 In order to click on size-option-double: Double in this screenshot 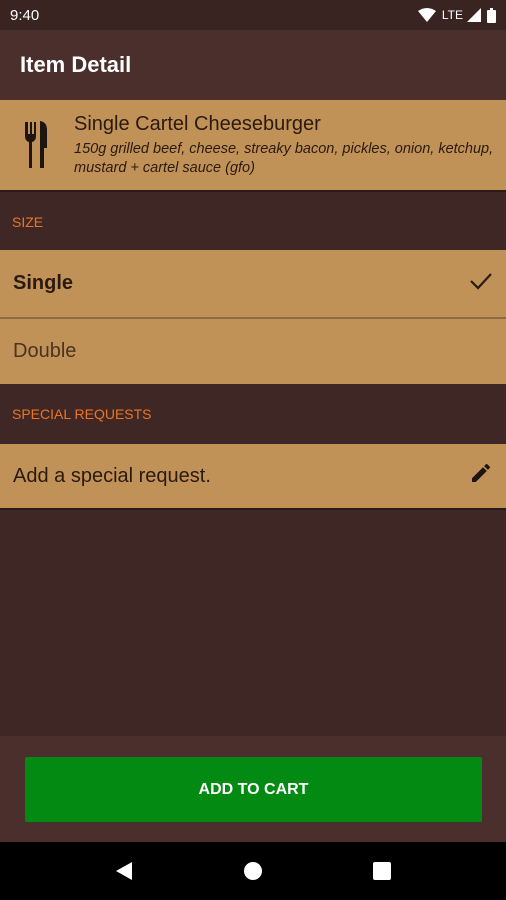, I will do `click(253, 351)`.